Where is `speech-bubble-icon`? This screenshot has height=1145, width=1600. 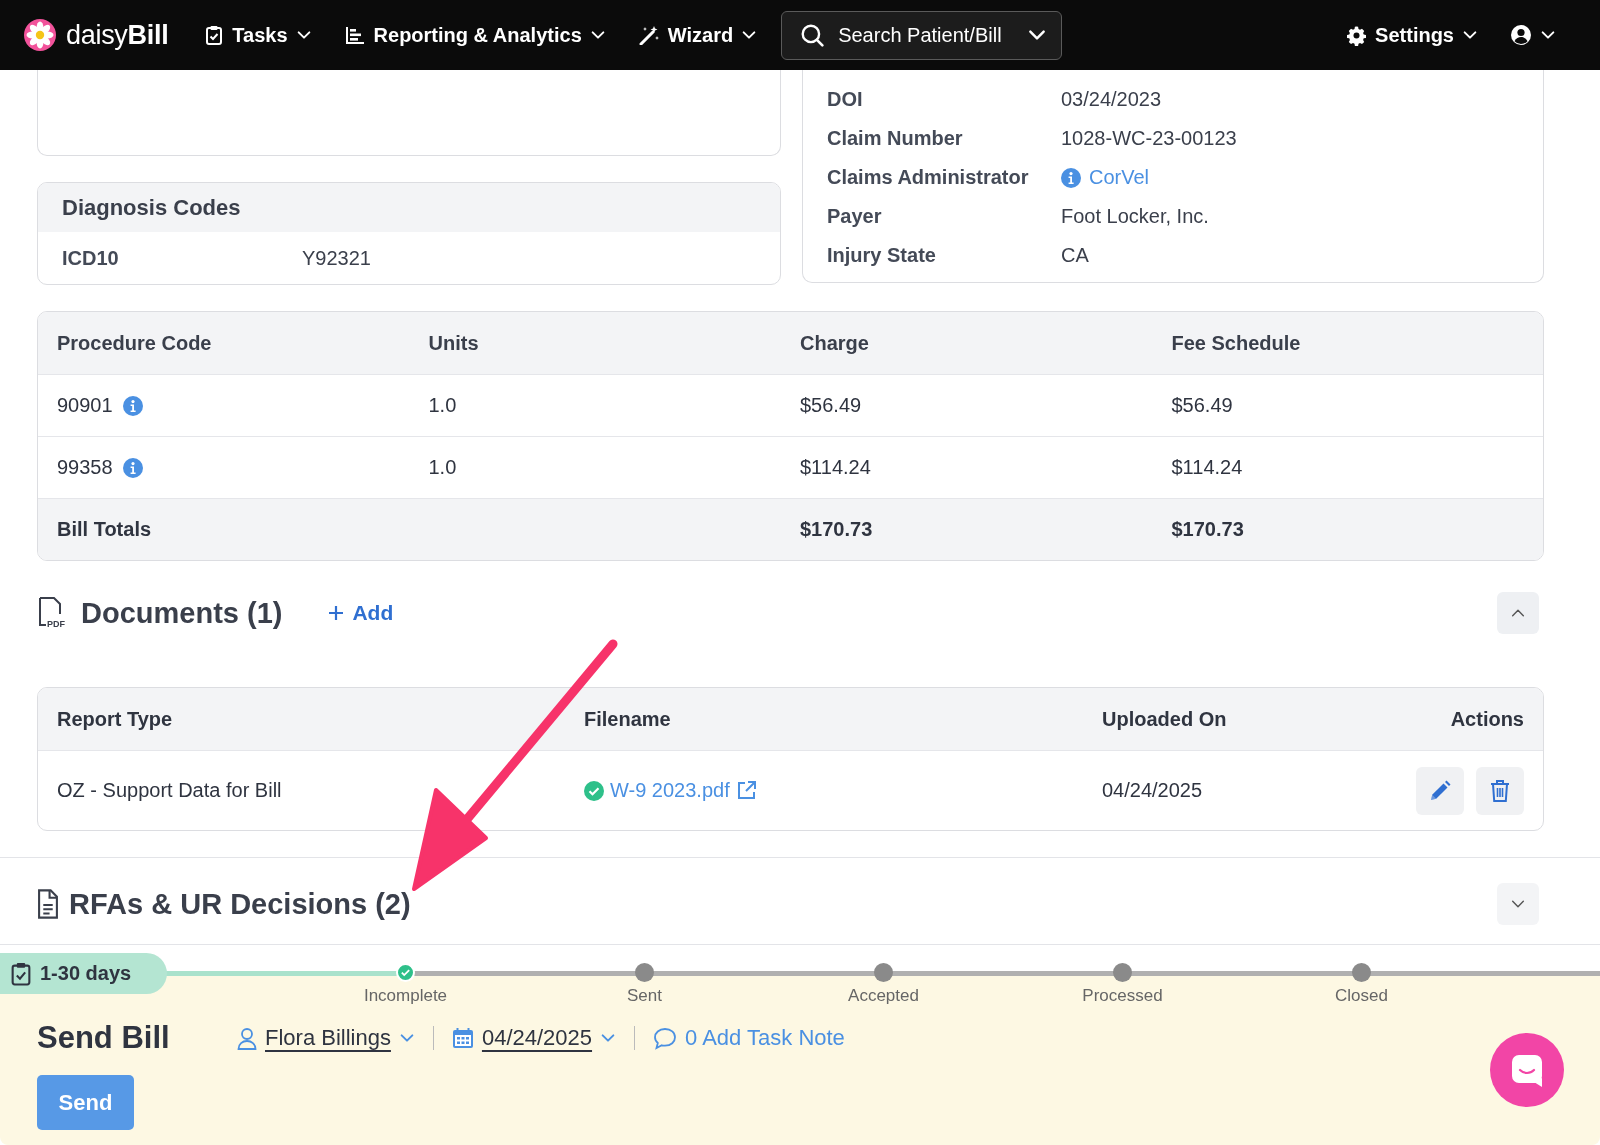 speech-bubble-icon is located at coordinates (665, 1038).